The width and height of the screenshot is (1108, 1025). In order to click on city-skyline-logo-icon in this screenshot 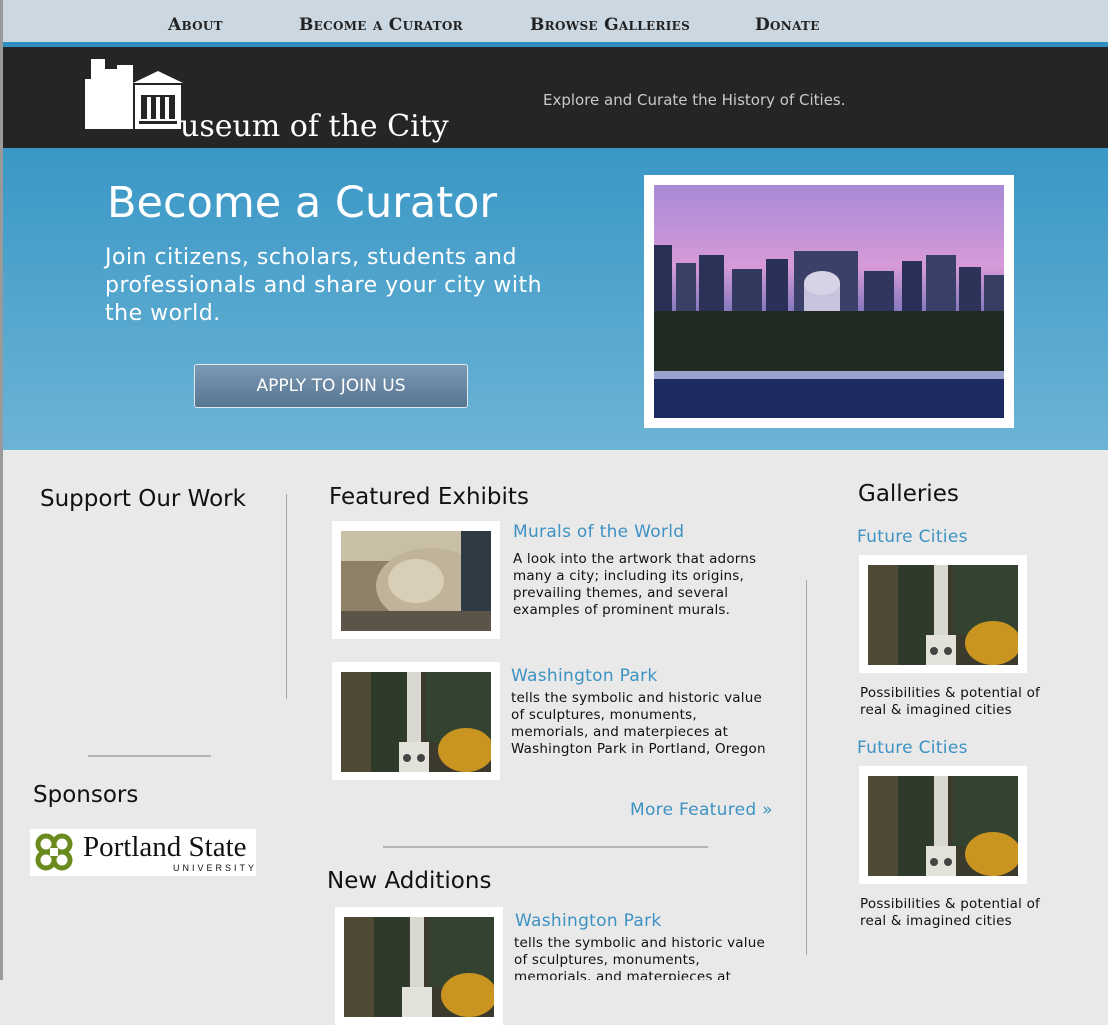, I will do `click(134, 94)`.